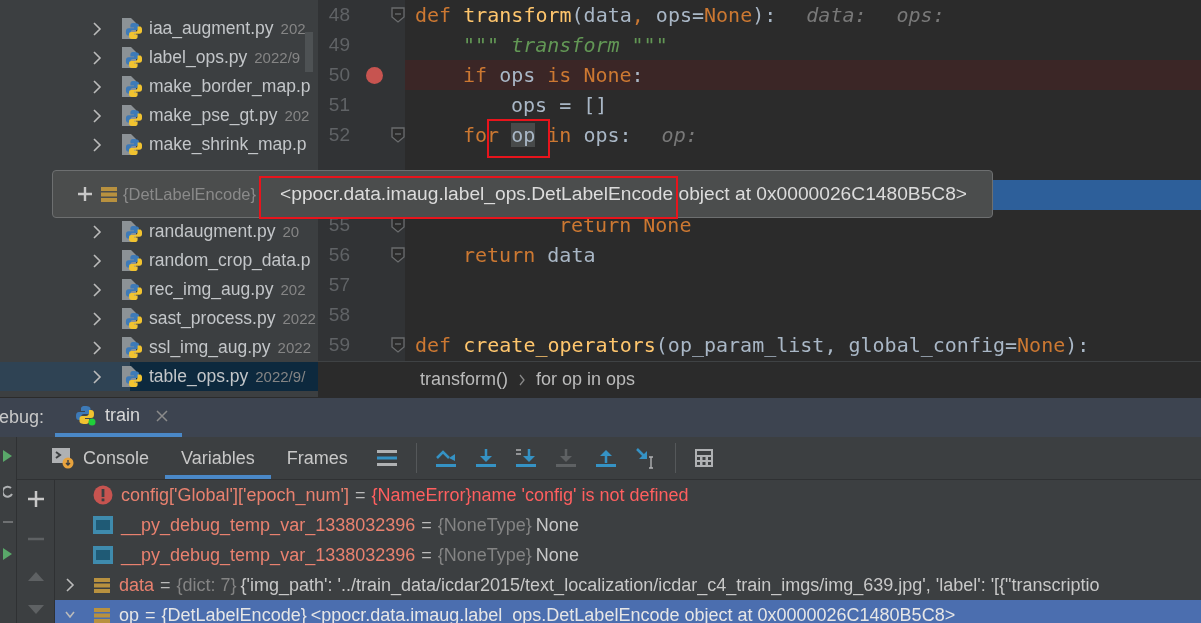  I want to click on variable-row: config['Global']['epoch_num'] = {NameError}name 'config' is not defined, so click(628, 495).